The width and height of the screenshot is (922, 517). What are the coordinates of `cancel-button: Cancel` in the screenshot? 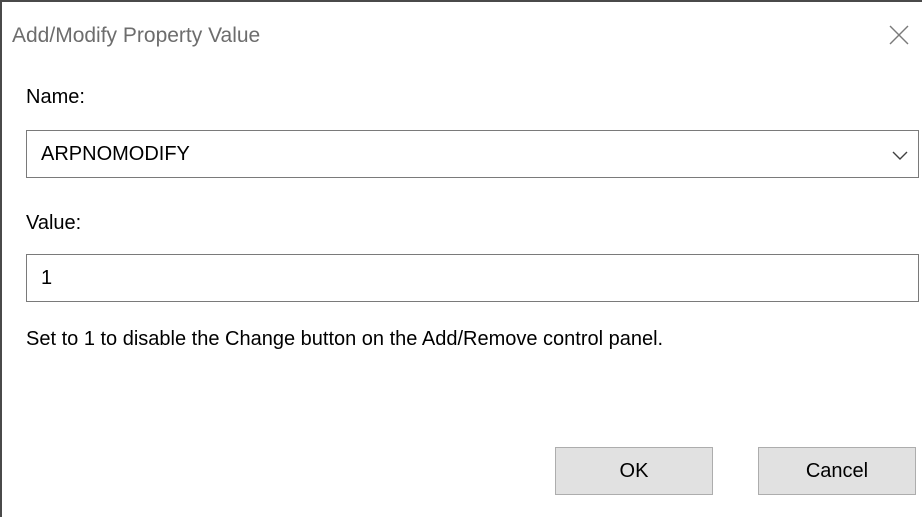 It's located at (837, 471).